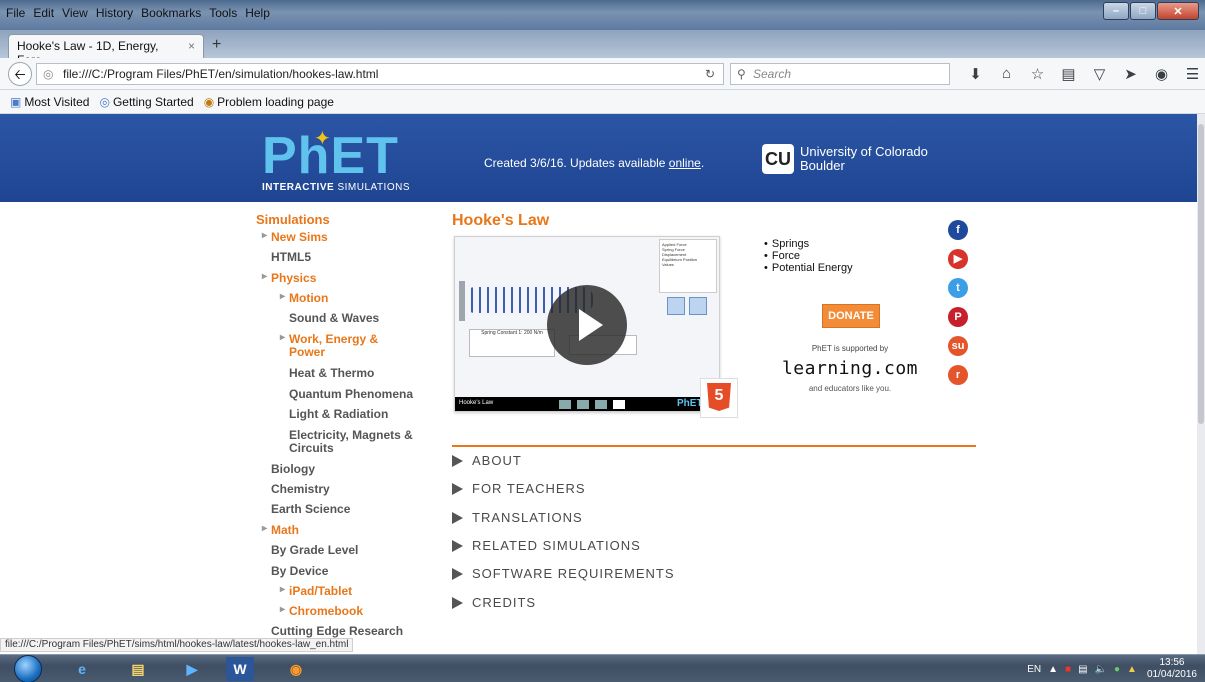 The height and width of the screenshot is (682, 1205). I want to click on sidebar-item-heat-thermo: Heat & Thermo, so click(331, 373).